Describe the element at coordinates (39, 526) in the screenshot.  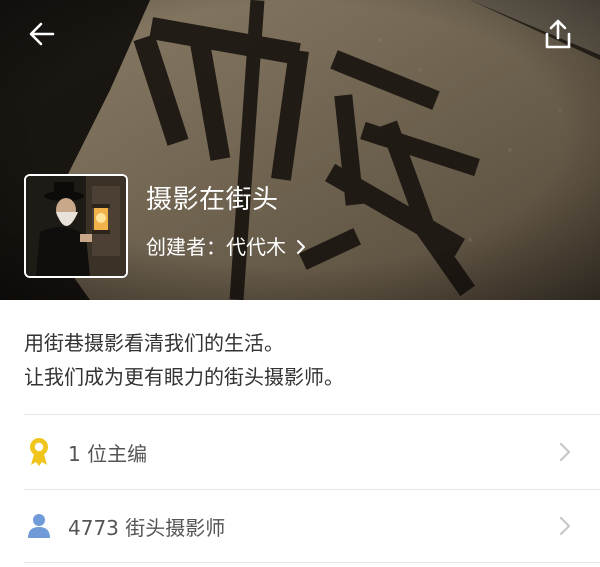
I see `person-icon` at that location.